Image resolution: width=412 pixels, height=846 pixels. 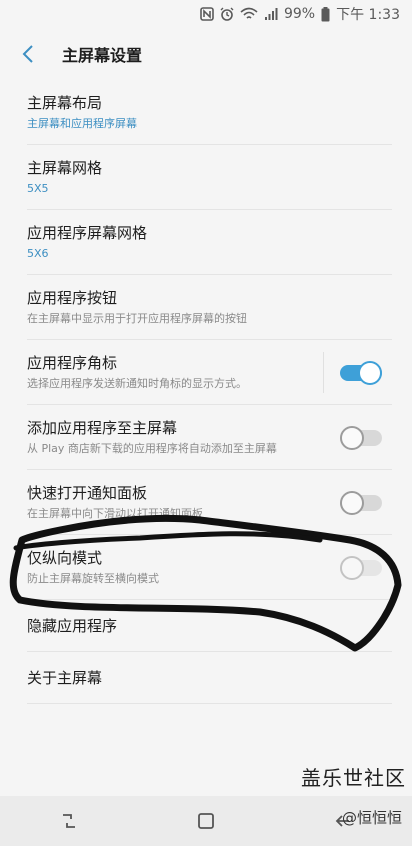 What do you see at coordinates (249, 13) in the screenshot?
I see `wifi-icon` at bounding box center [249, 13].